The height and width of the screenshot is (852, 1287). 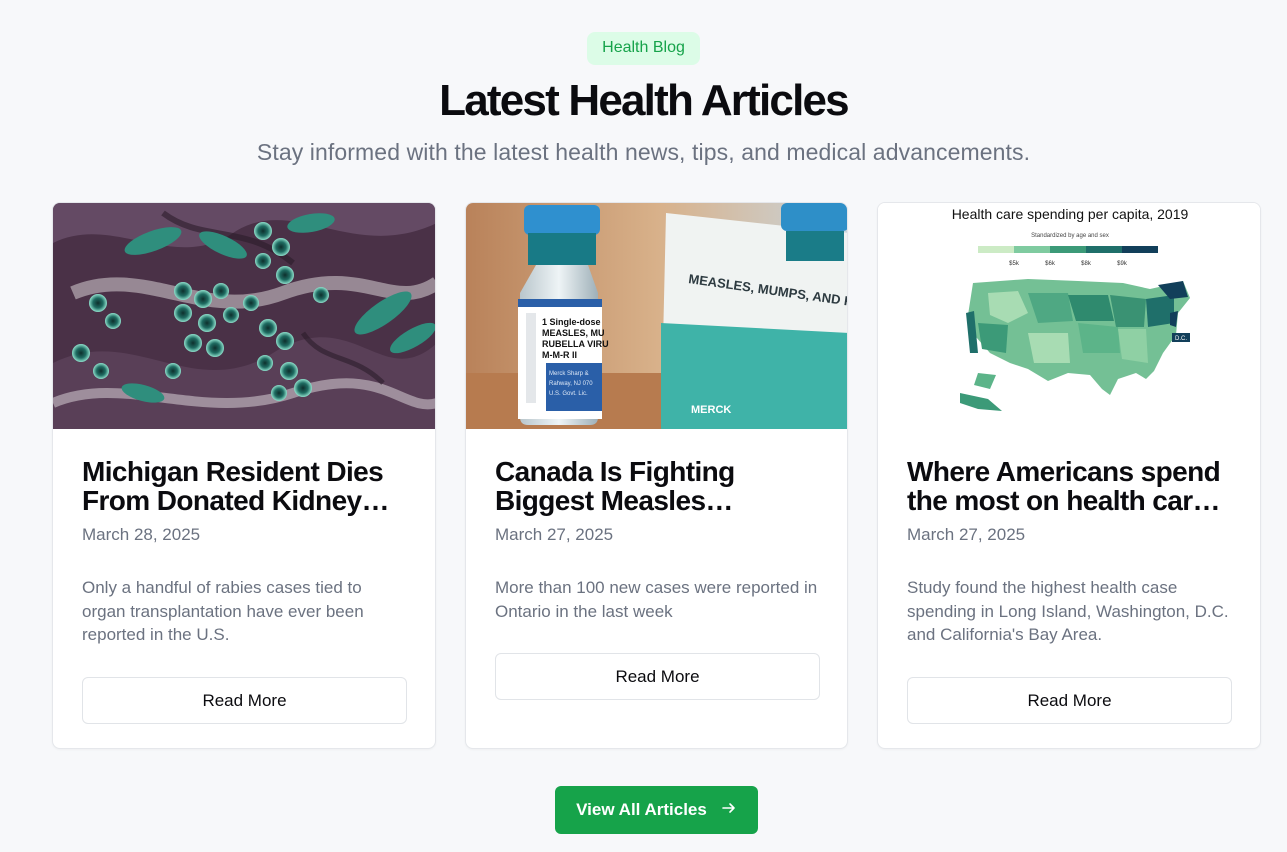 I want to click on svg-text: U.S. Govt. Lic., so click(x=568, y=394).